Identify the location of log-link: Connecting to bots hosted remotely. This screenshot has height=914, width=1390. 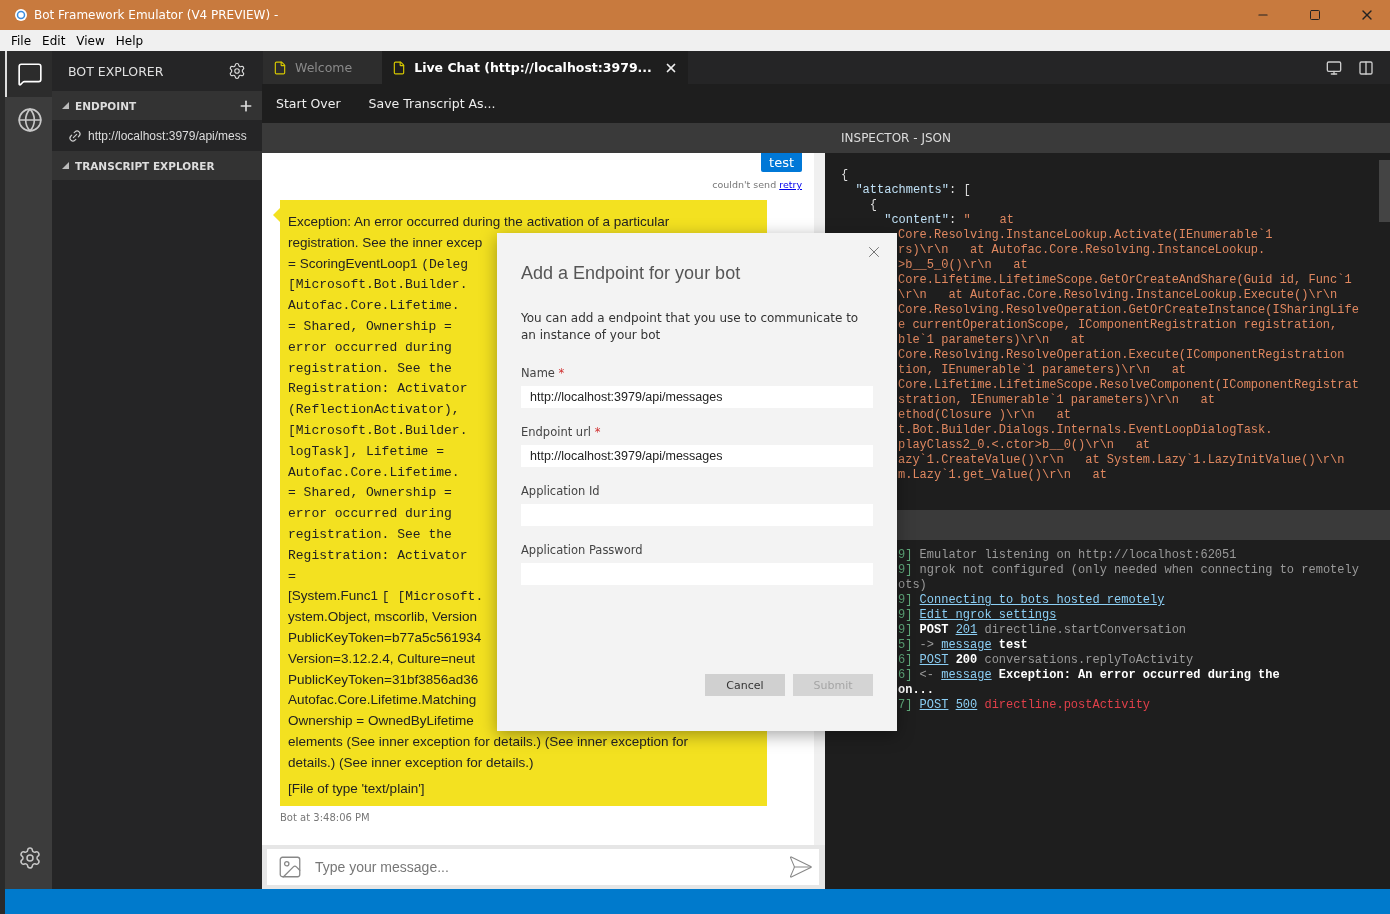
(1042, 600).